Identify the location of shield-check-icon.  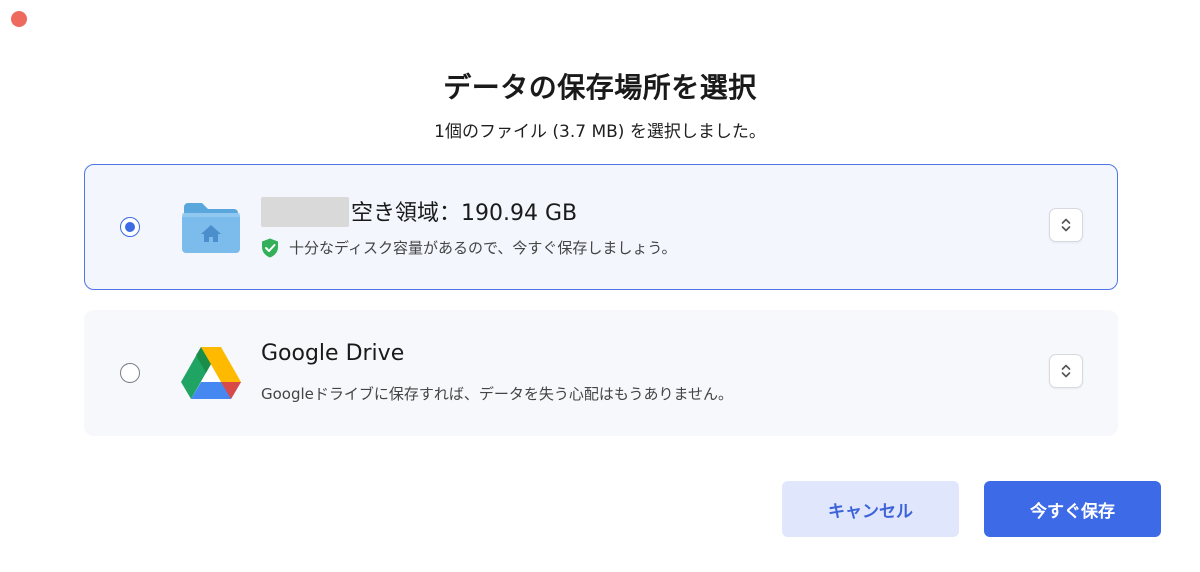
(270, 247).